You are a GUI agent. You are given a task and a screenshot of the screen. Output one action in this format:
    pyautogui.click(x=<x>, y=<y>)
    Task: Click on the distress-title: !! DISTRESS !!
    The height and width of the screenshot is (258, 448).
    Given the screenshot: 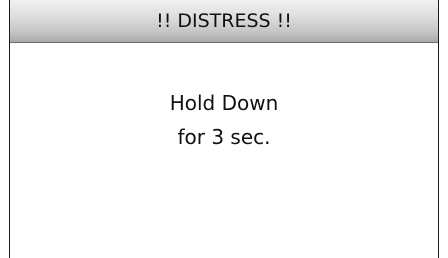 What is the action you would take?
    pyautogui.click(x=224, y=21)
    